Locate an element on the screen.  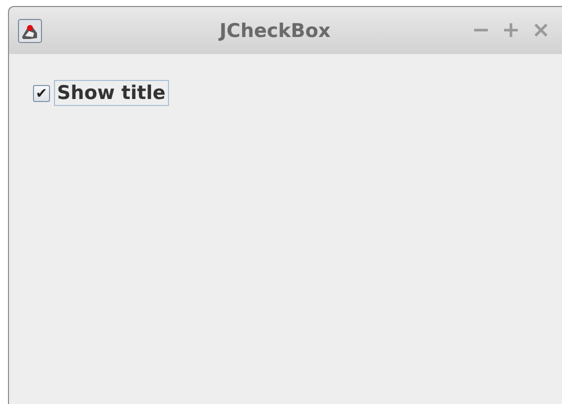
checkbox-label: Show title is located at coordinates (111, 93).